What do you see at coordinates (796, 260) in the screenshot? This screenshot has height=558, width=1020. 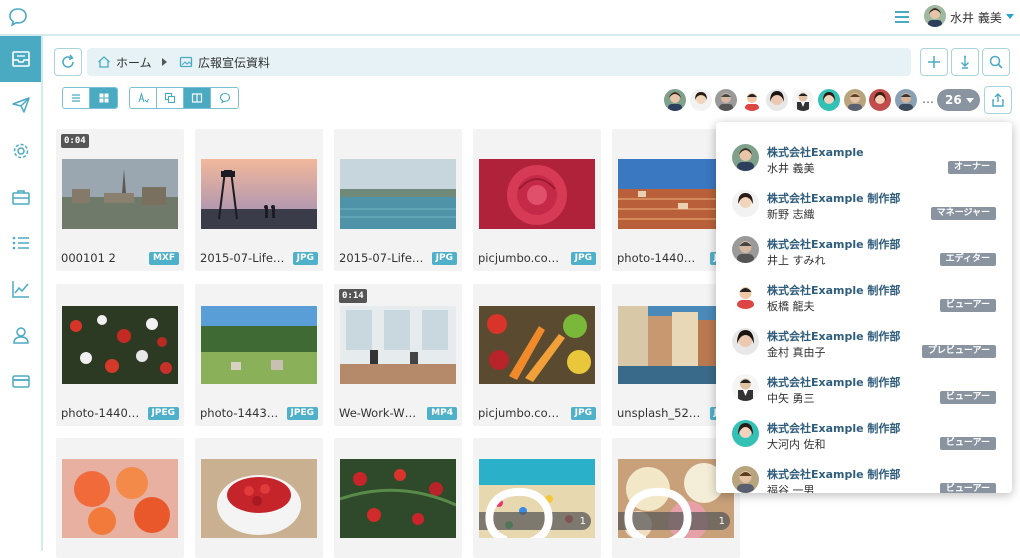 I see `member-name: 井上 すみれ` at bounding box center [796, 260].